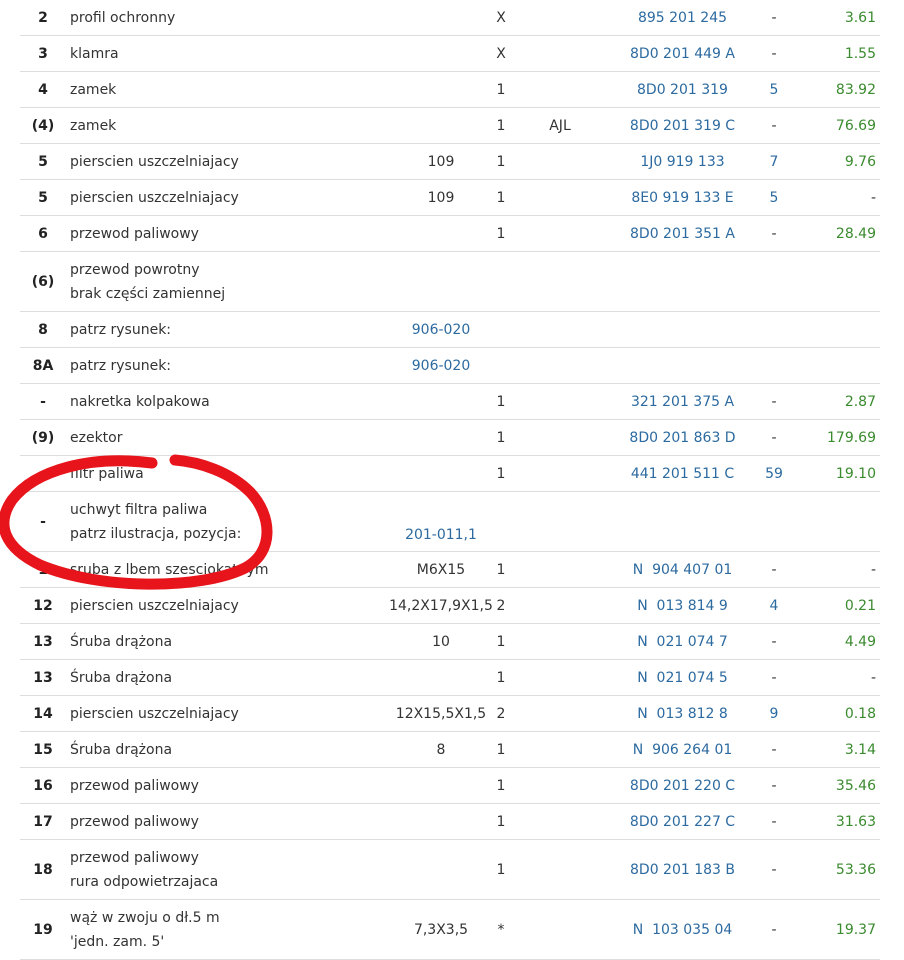 Image resolution: width=904 pixels, height=960 pixels. What do you see at coordinates (860, 605) in the screenshot?
I see `price: 0.21` at bounding box center [860, 605].